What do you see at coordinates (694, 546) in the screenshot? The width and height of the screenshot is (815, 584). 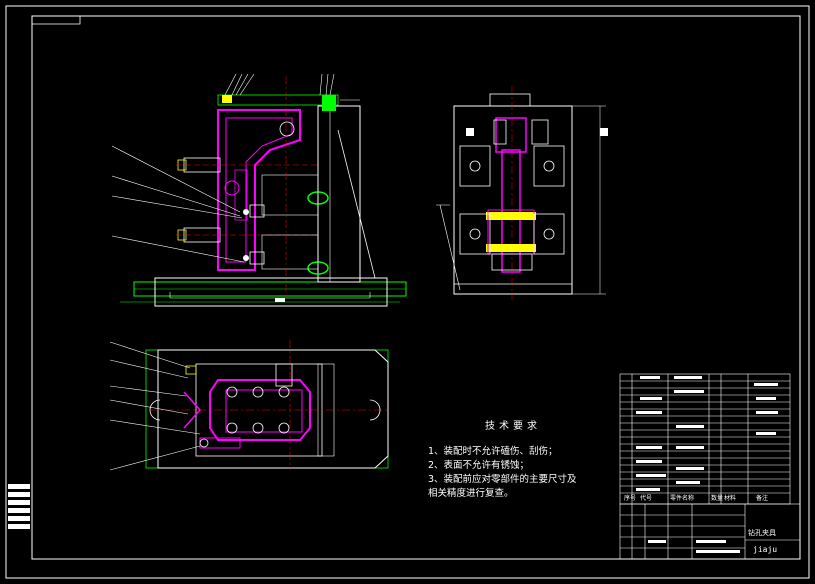 I see `title-block-fills` at bounding box center [694, 546].